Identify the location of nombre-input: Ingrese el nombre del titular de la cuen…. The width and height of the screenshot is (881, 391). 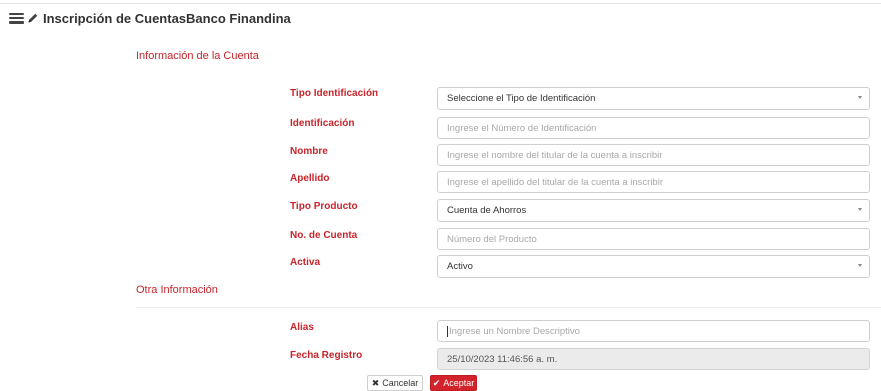
(653, 155).